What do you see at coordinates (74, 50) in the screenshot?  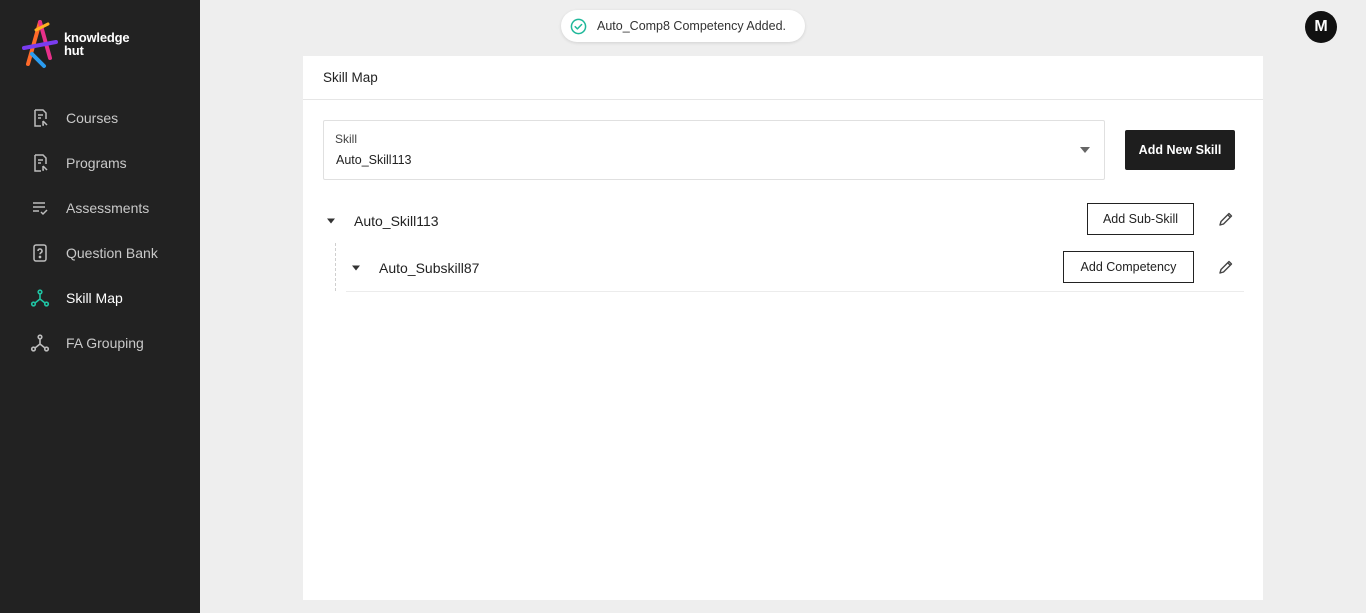 I see `logo-text-line2: hut` at bounding box center [74, 50].